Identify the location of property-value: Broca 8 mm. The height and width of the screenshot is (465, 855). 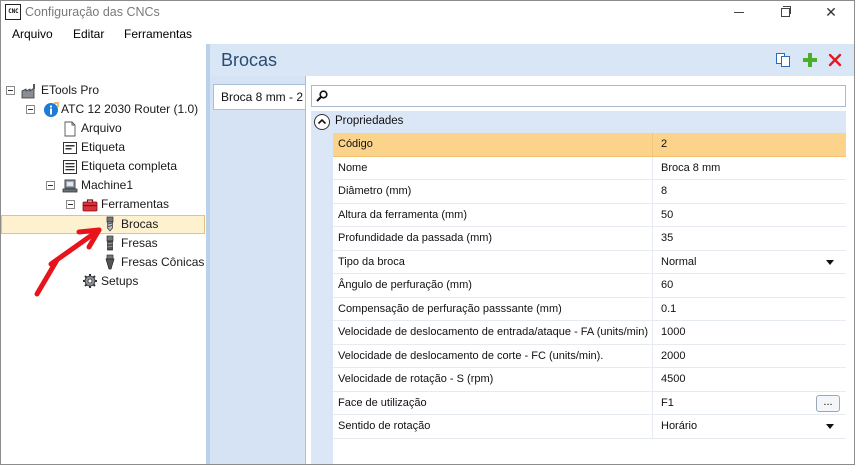
(690, 168).